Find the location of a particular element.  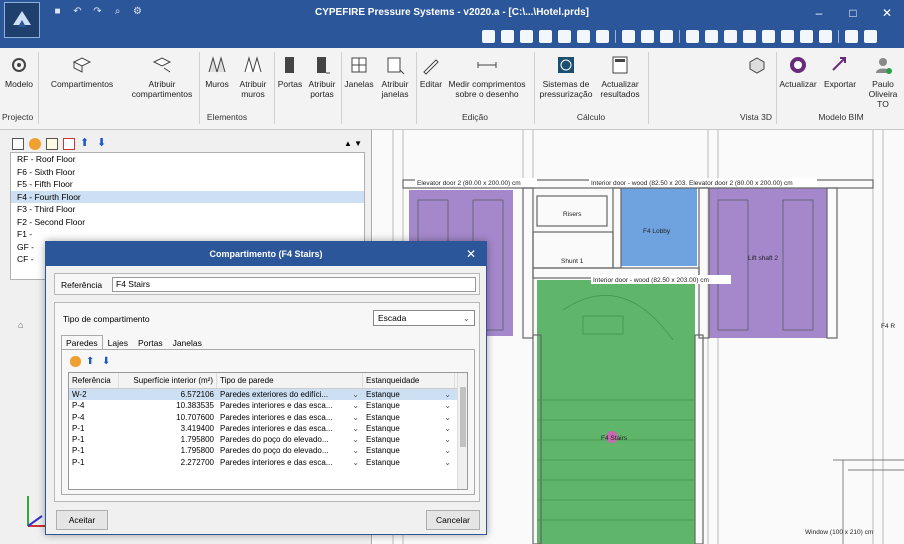

pan-icon is located at coordinates (545, 36).